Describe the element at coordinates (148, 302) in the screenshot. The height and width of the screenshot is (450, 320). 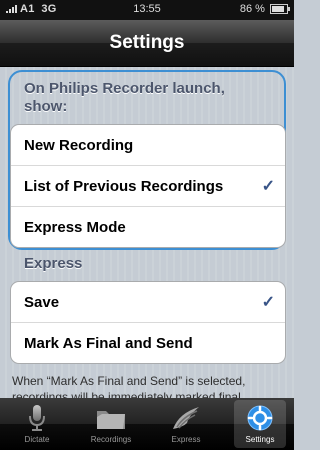
I see `express-option-save: Save ✓` at that location.